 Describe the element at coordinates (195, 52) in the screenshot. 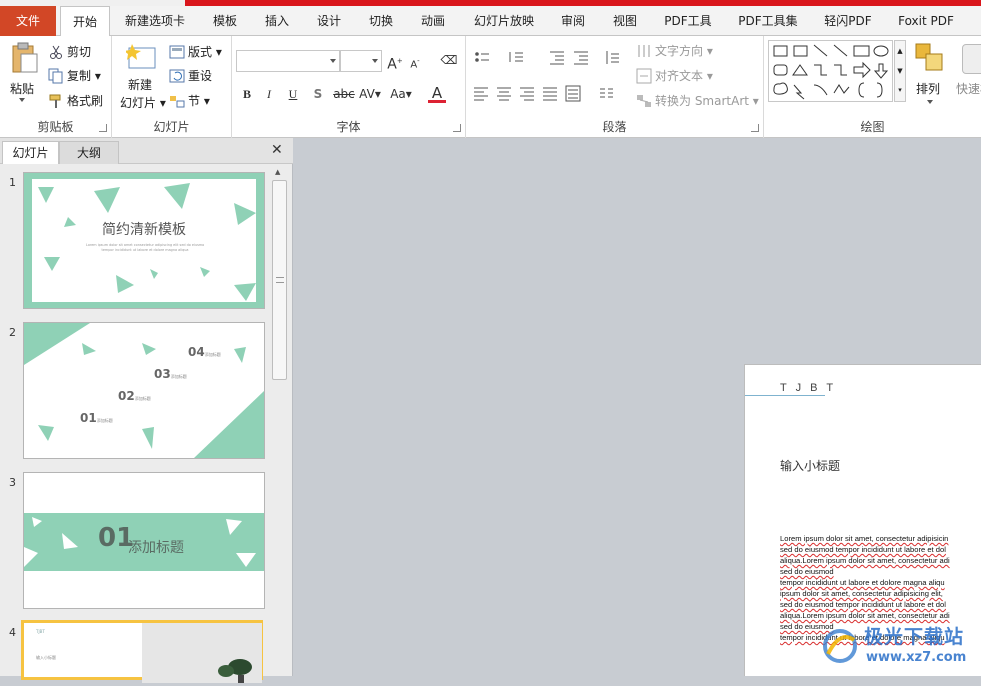

I see `layout-button: 版式 ▾` at that location.